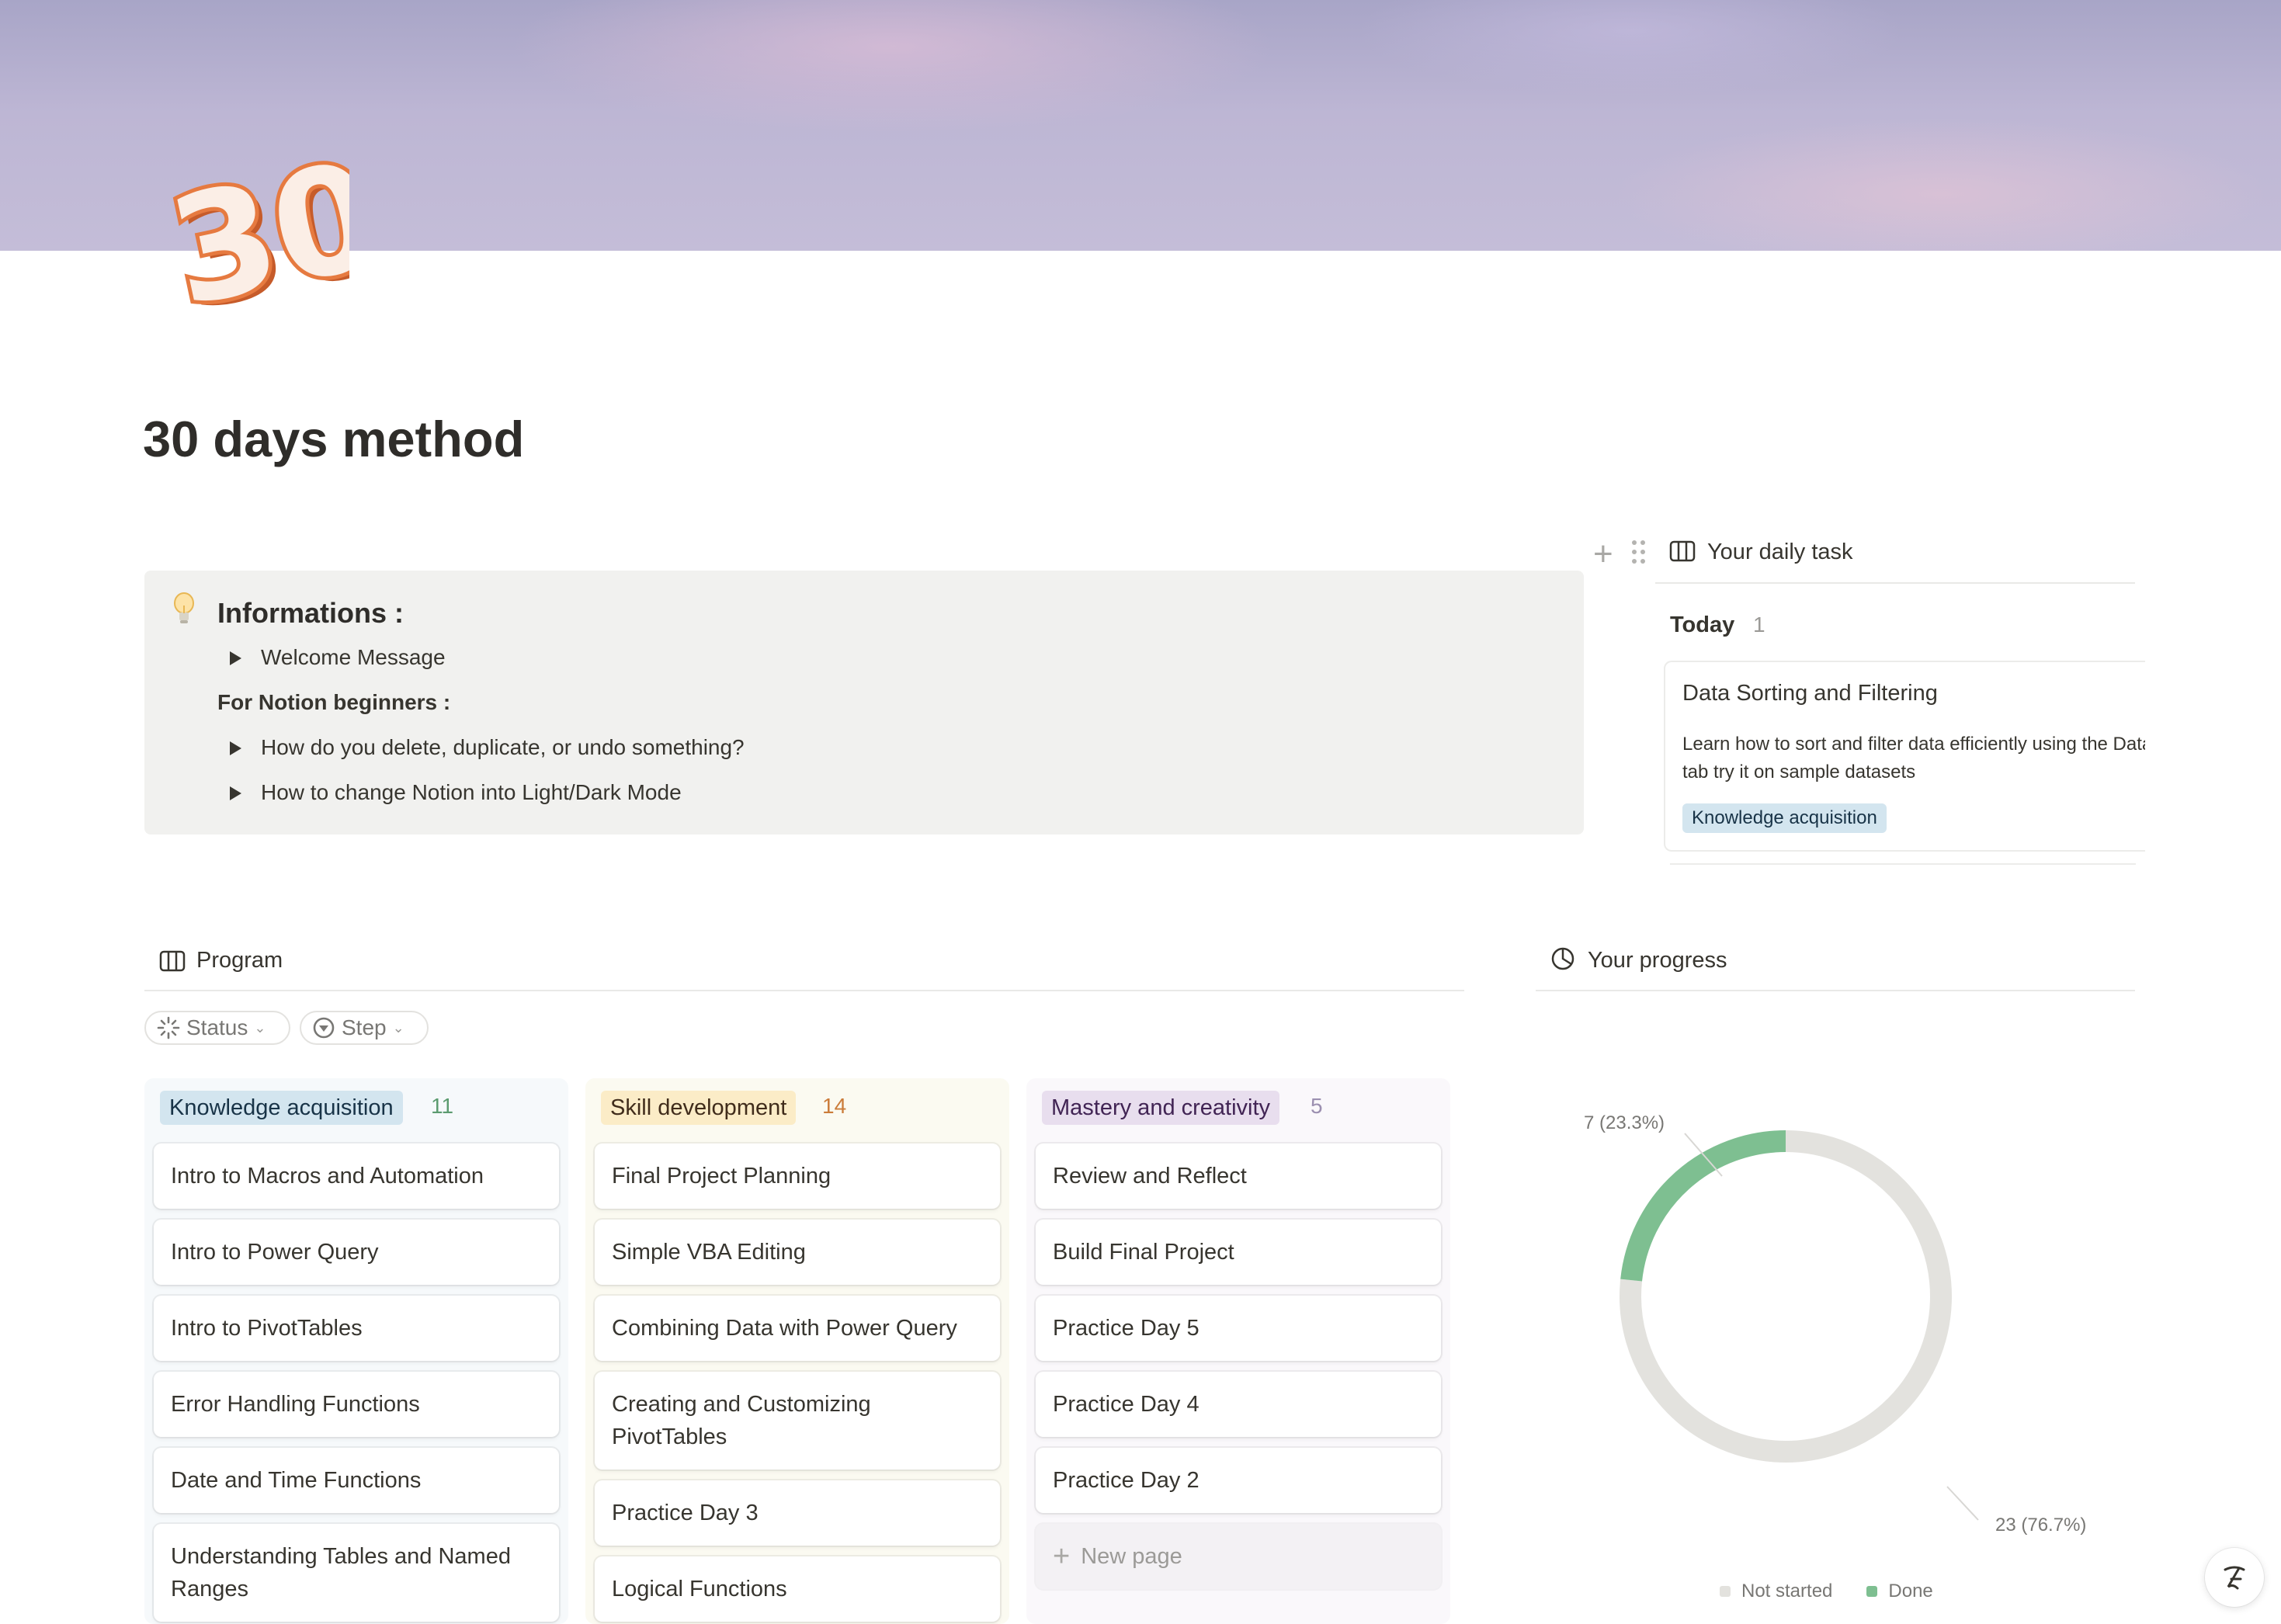 The image size is (2281, 1624). What do you see at coordinates (1143, 1252) in the screenshot?
I see `card-title: Build Final Project` at bounding box center [1143, 1252].